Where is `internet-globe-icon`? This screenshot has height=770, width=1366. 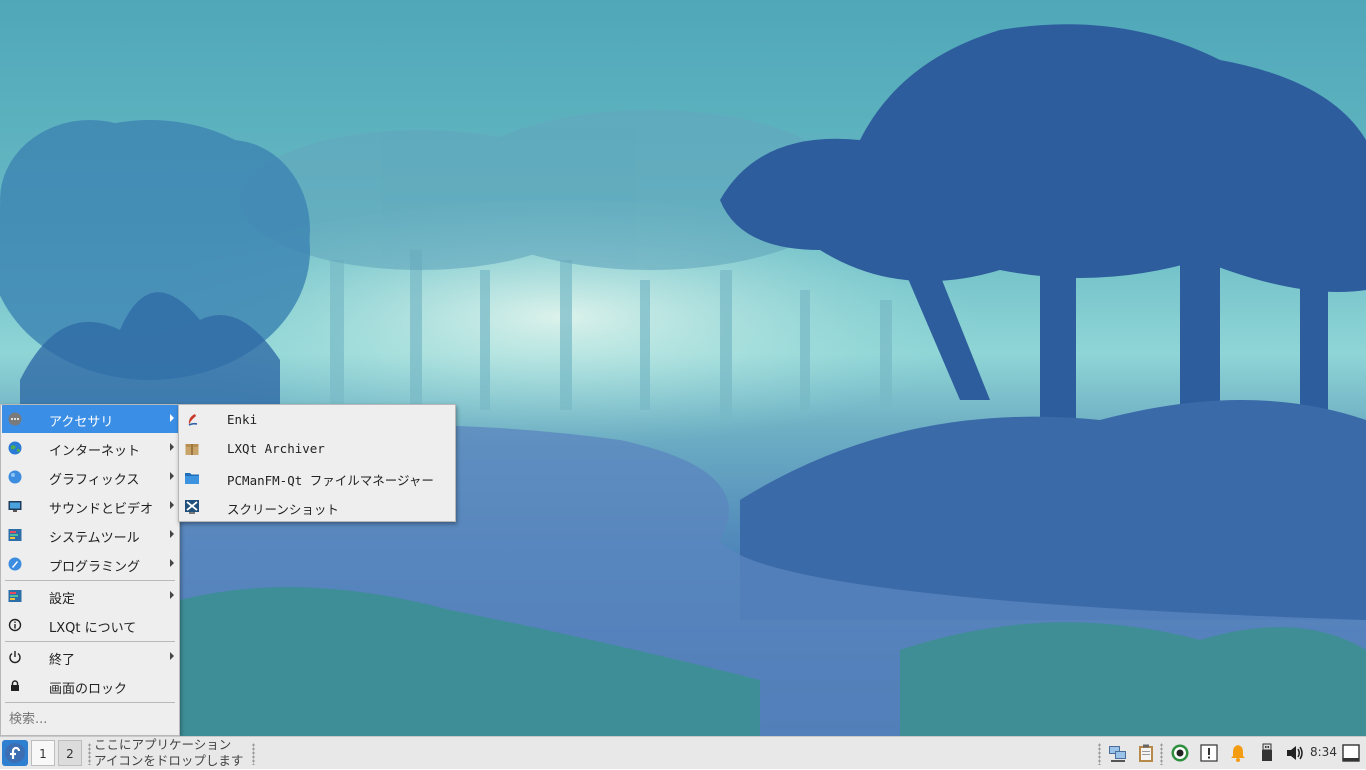
internet-globe-icon is located at coordinates (15, 448).